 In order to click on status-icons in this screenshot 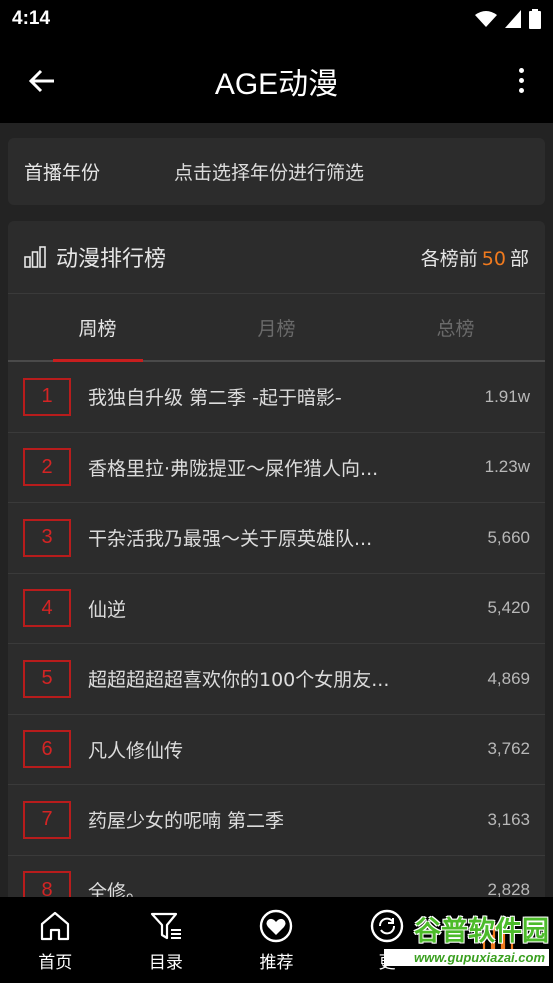, I will do `click(508, 19)`.